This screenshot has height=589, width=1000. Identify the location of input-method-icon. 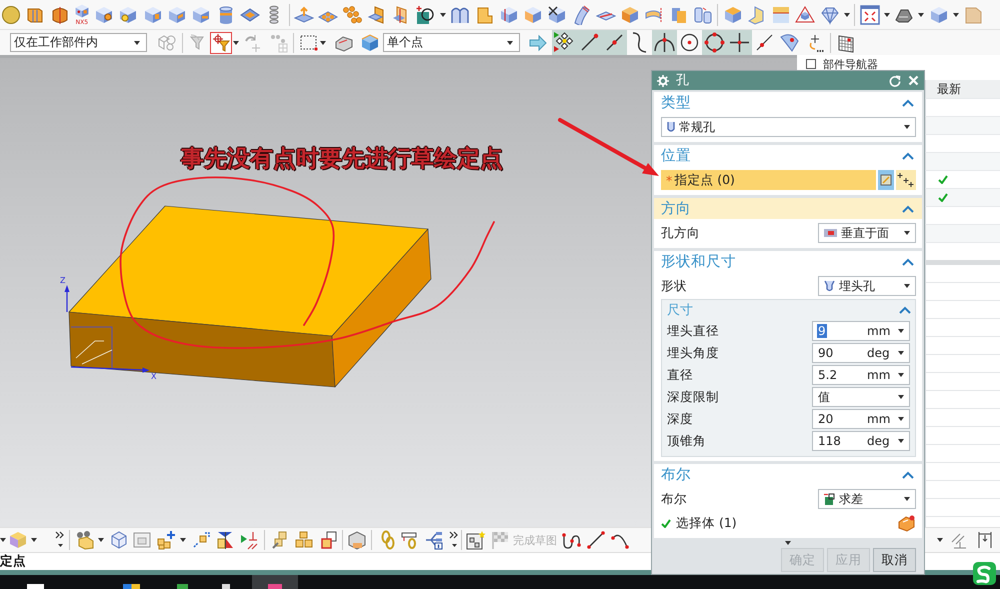
(984, 573).